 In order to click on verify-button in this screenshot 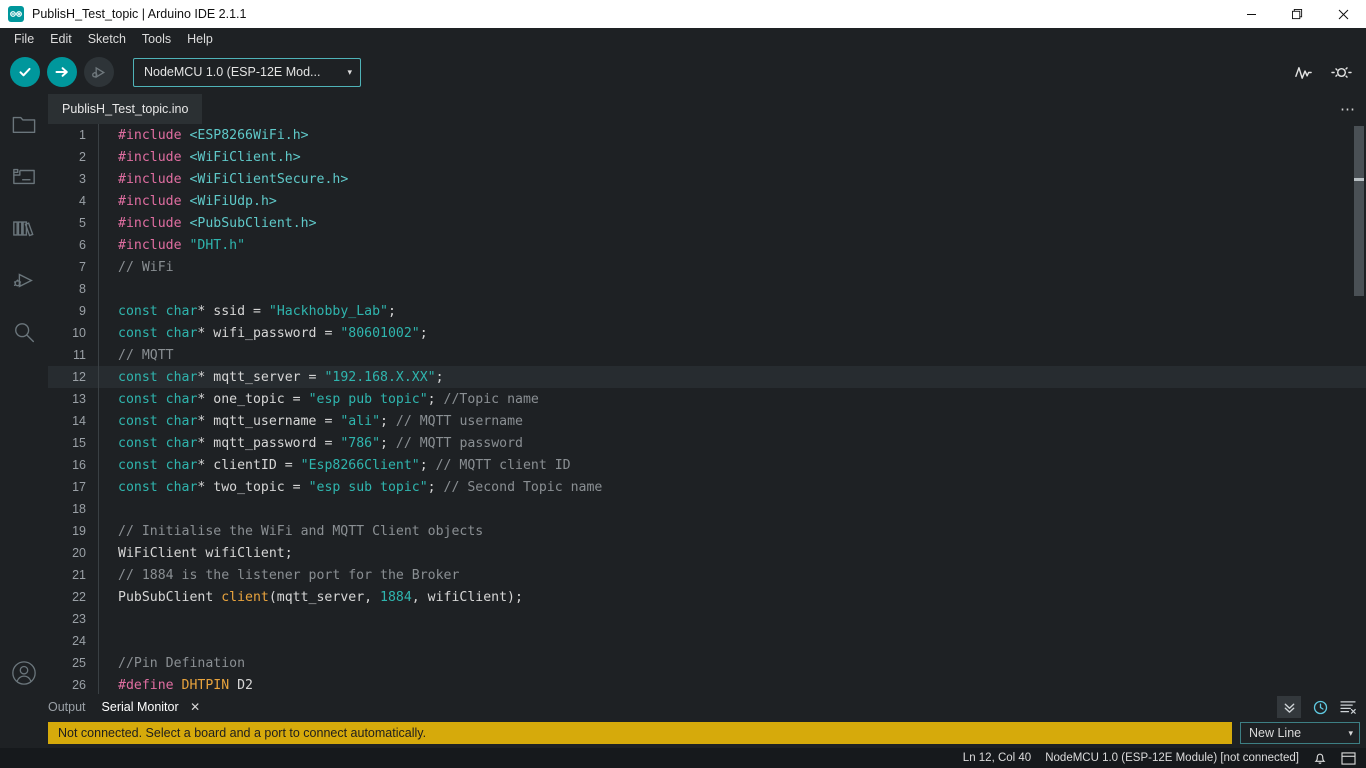, I will do `click(25, 72)`.